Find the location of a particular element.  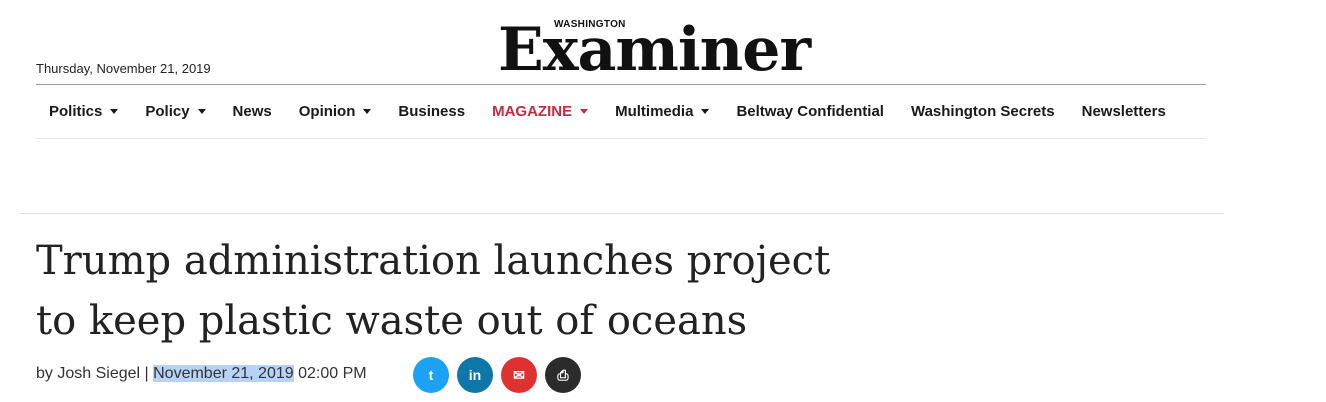

nav-label: News is located at coordinates (252, 111).